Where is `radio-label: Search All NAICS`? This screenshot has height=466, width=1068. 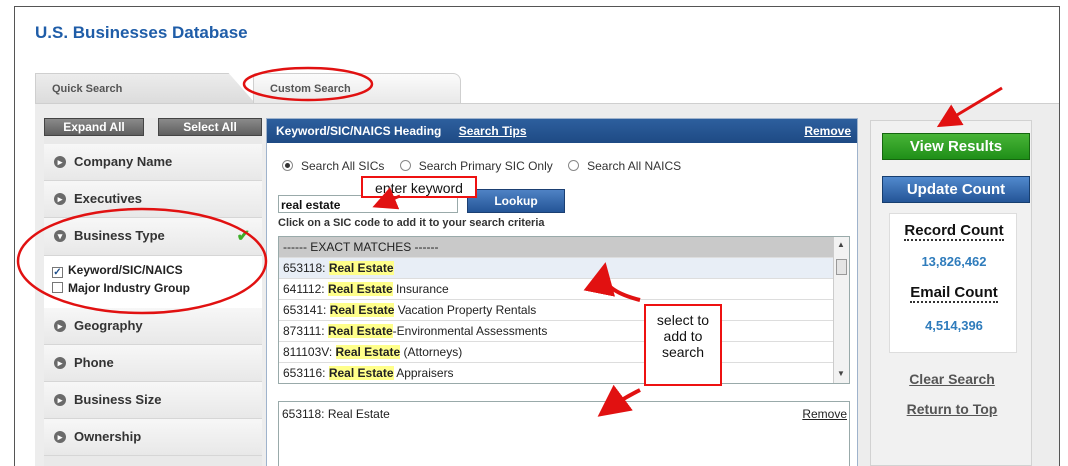 radio-label: Search All NAICS is located at coordinates (634, 166).